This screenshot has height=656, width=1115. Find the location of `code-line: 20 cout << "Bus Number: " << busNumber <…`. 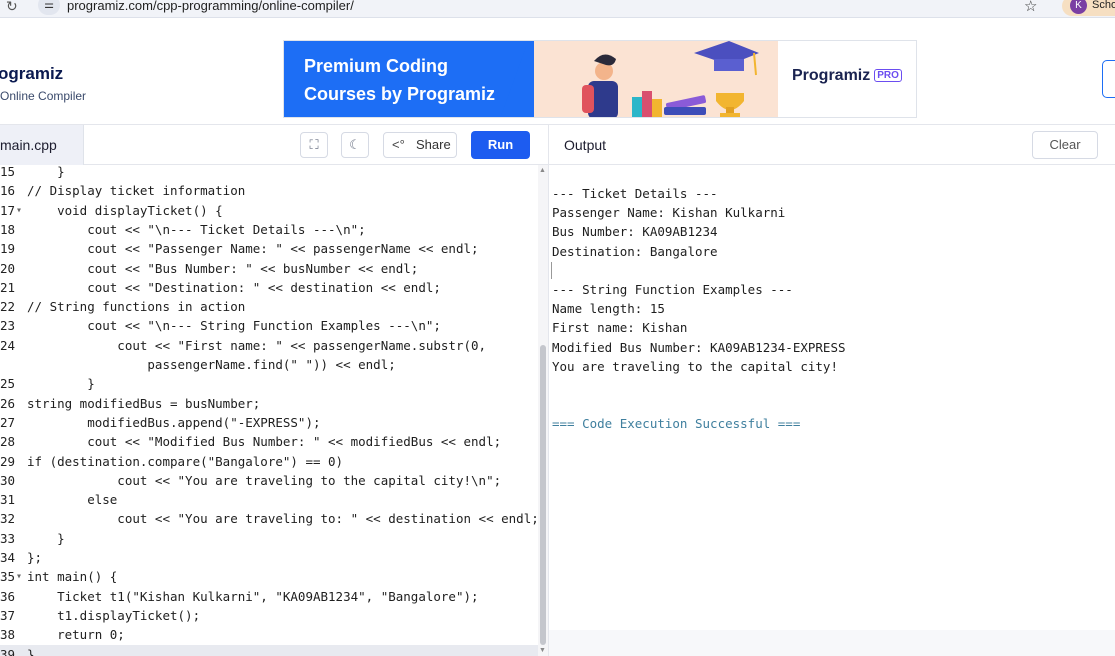

code-line: 20 cout << "Bus Number: " << busNumber <… is located at coordinates (270, 268).